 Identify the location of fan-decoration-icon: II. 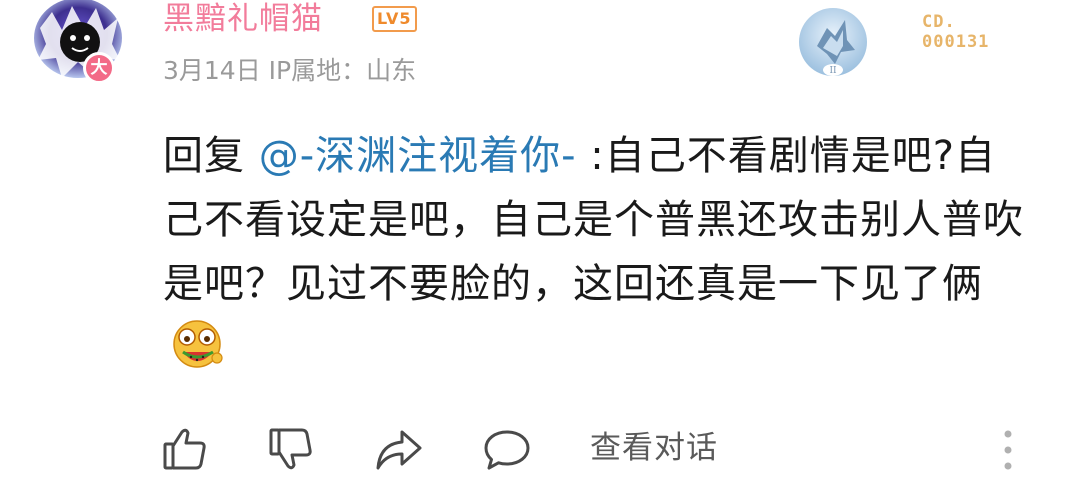
(833, 42).